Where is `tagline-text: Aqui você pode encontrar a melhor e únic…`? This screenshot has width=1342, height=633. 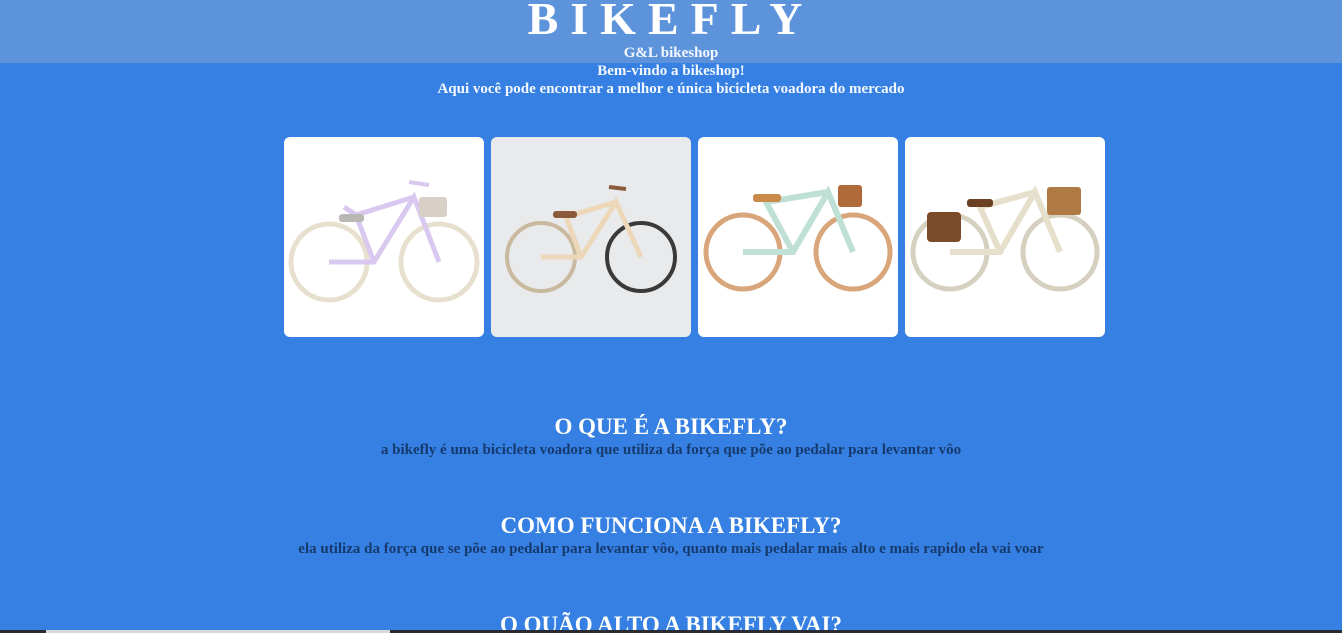
tagline-text: Aqui você pode encontrar a melhor e únic… is located at coordinates (671, 89).